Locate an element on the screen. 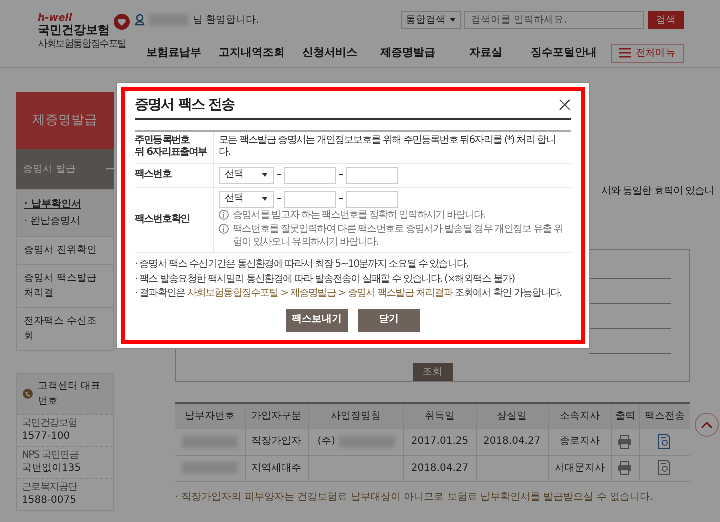 Image resolution: width=720 pixels, height=522 pixels. column-header: 출력 is located at coordinates (626, 416).